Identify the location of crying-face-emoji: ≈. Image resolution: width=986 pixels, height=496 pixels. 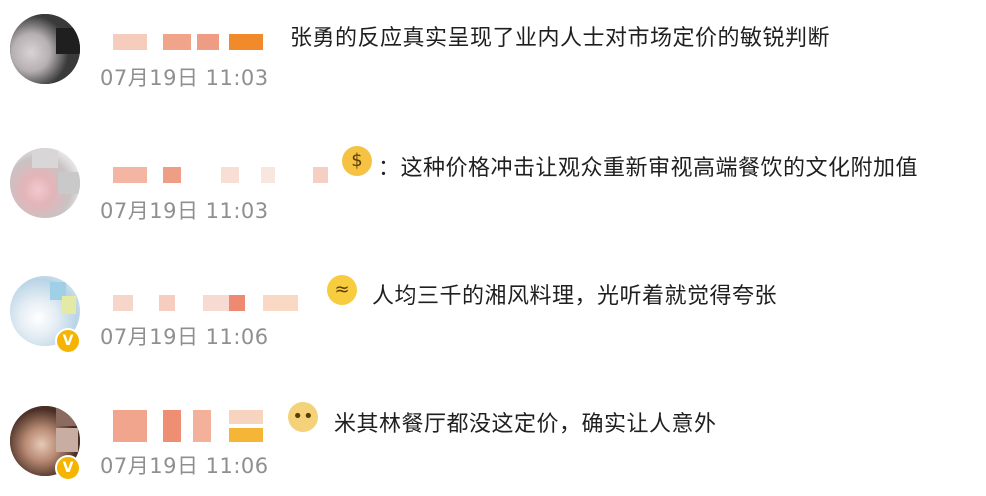
(342, 290).